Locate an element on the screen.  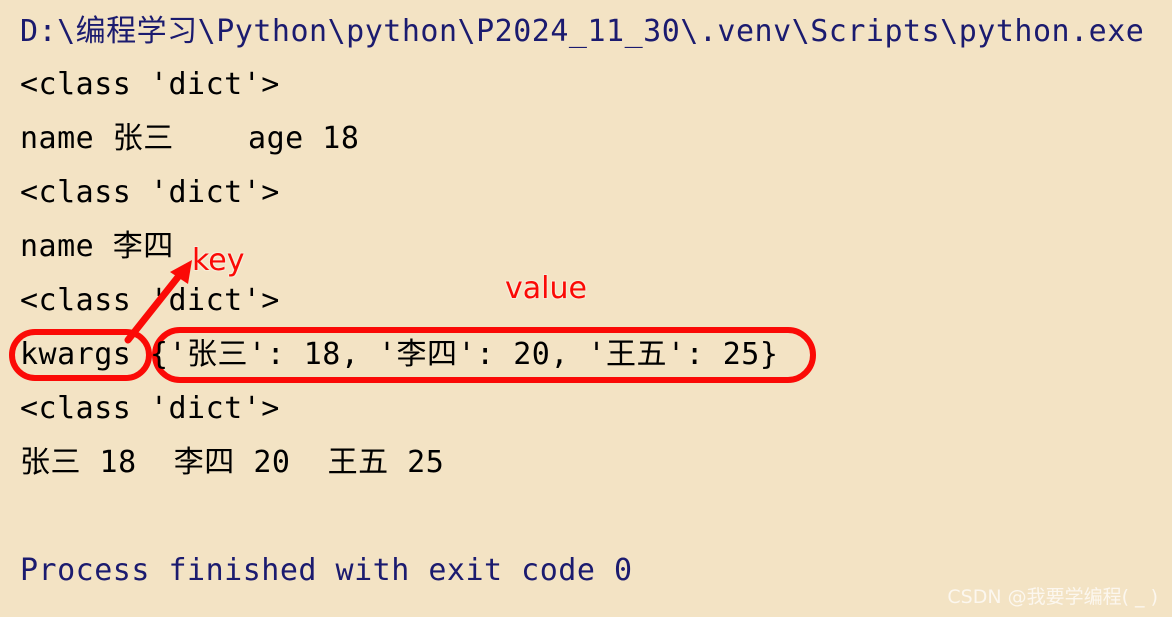
key-annotation-label: key is located at coordinates (218, 260).